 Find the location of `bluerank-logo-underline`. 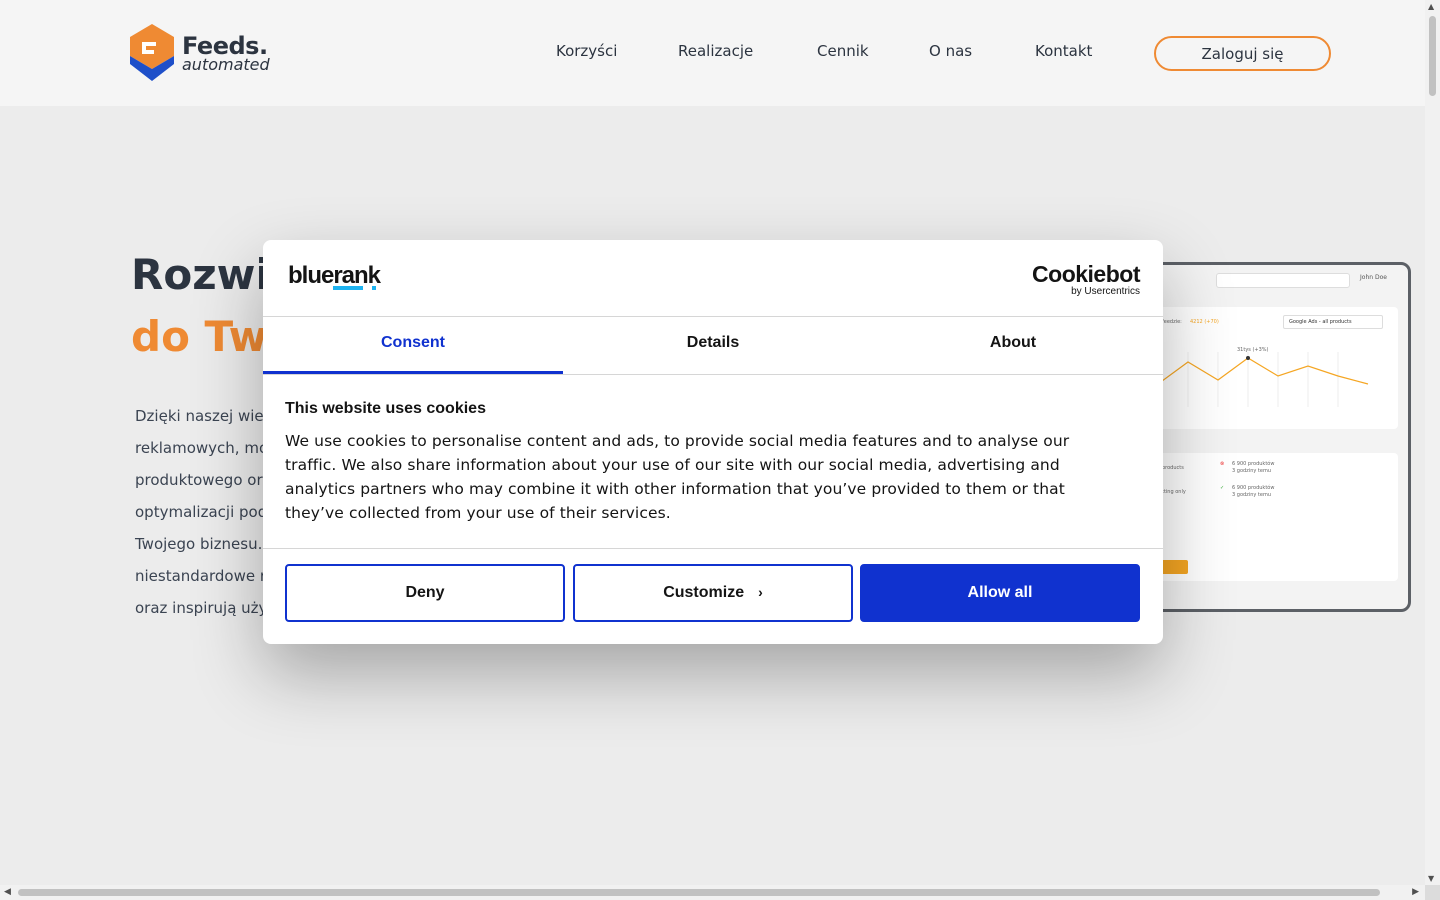

bluerank-logo-underline is located at coordinates (348, 288).